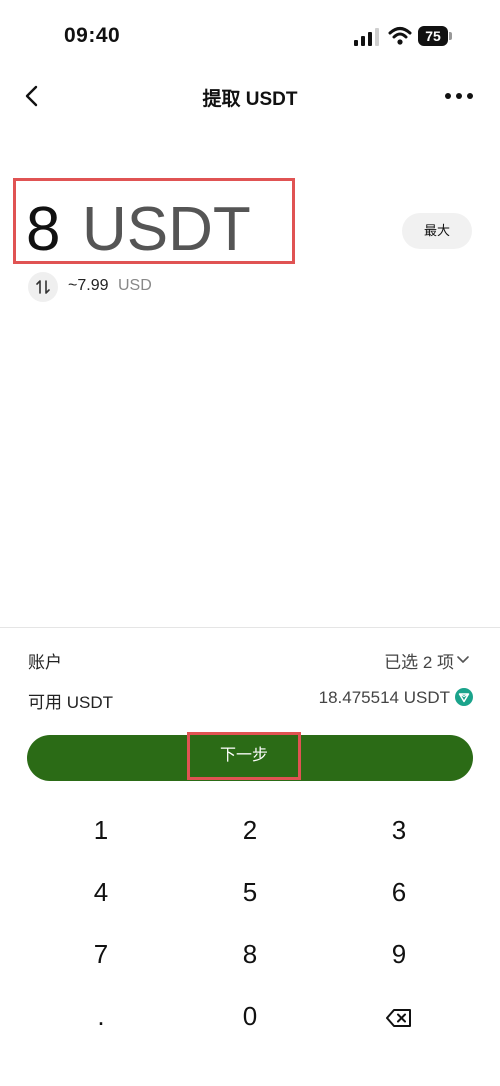 The image size is (500, 1086). I want to click on page-title: 提取 USDT, so click(250, 99).